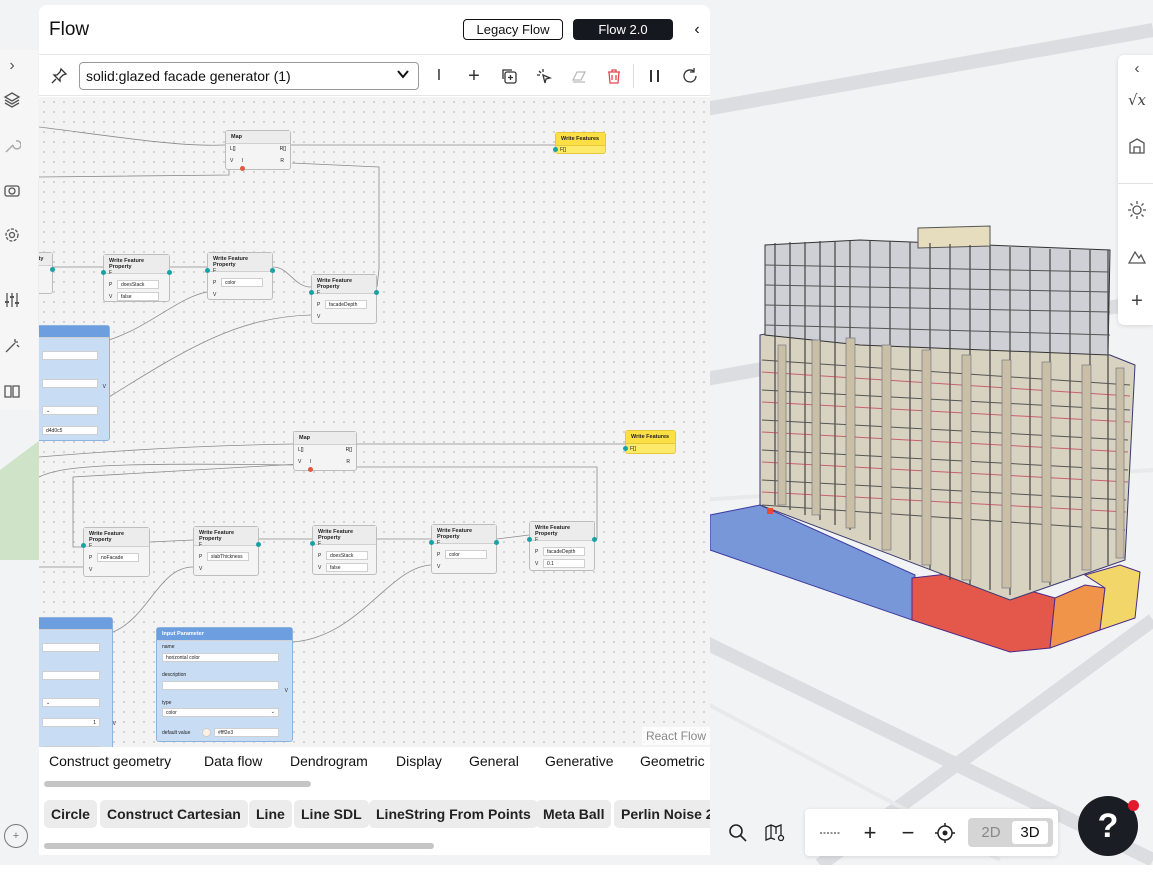  Describe the element at coordinates (325, 451) in the screenshot. I see `map-node-2: Map L[] R[] V I R` at that location.